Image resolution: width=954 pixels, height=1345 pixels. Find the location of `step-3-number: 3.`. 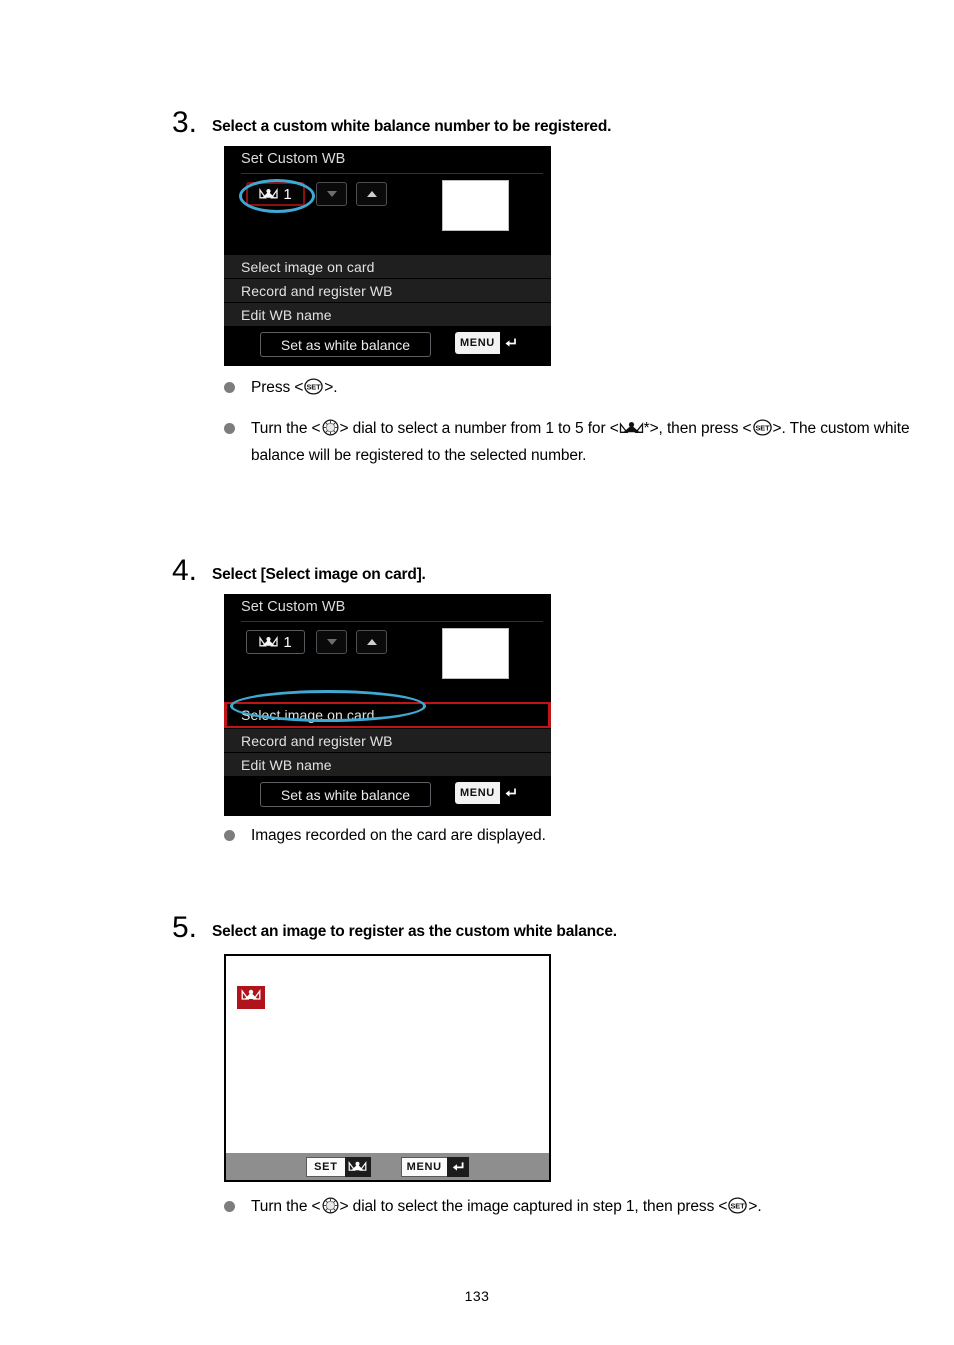

step-3-number: 3. is located at coordinates (185, 122).